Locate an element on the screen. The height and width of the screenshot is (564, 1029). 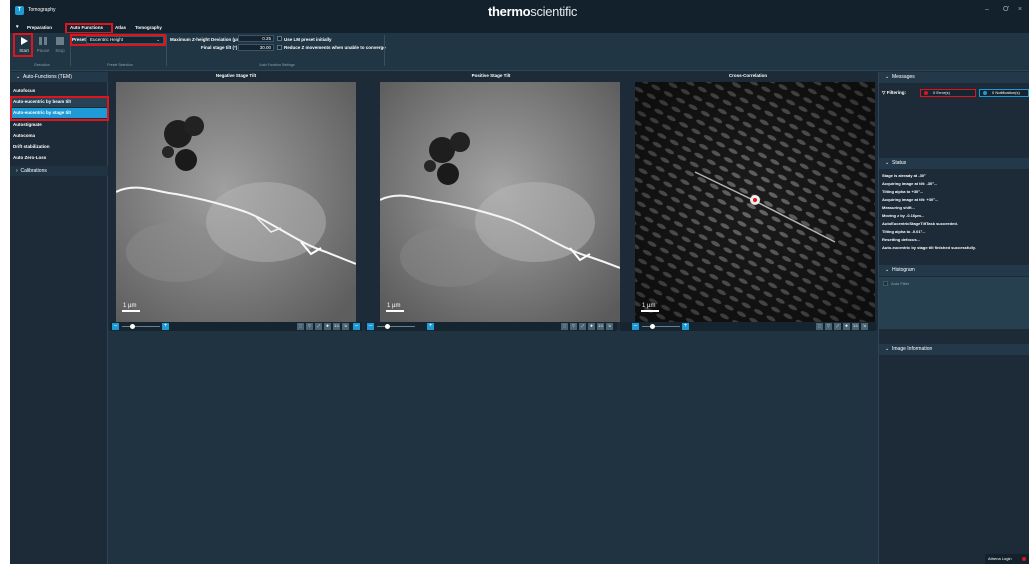
panel-title-cross-correlation: Cross-Correlation is located at coordinates (748, 76).